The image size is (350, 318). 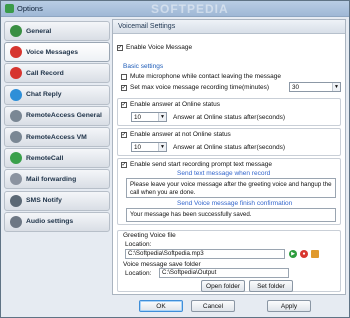 I want to click on sidebar-item-label: General, so click(x=39, y=31).